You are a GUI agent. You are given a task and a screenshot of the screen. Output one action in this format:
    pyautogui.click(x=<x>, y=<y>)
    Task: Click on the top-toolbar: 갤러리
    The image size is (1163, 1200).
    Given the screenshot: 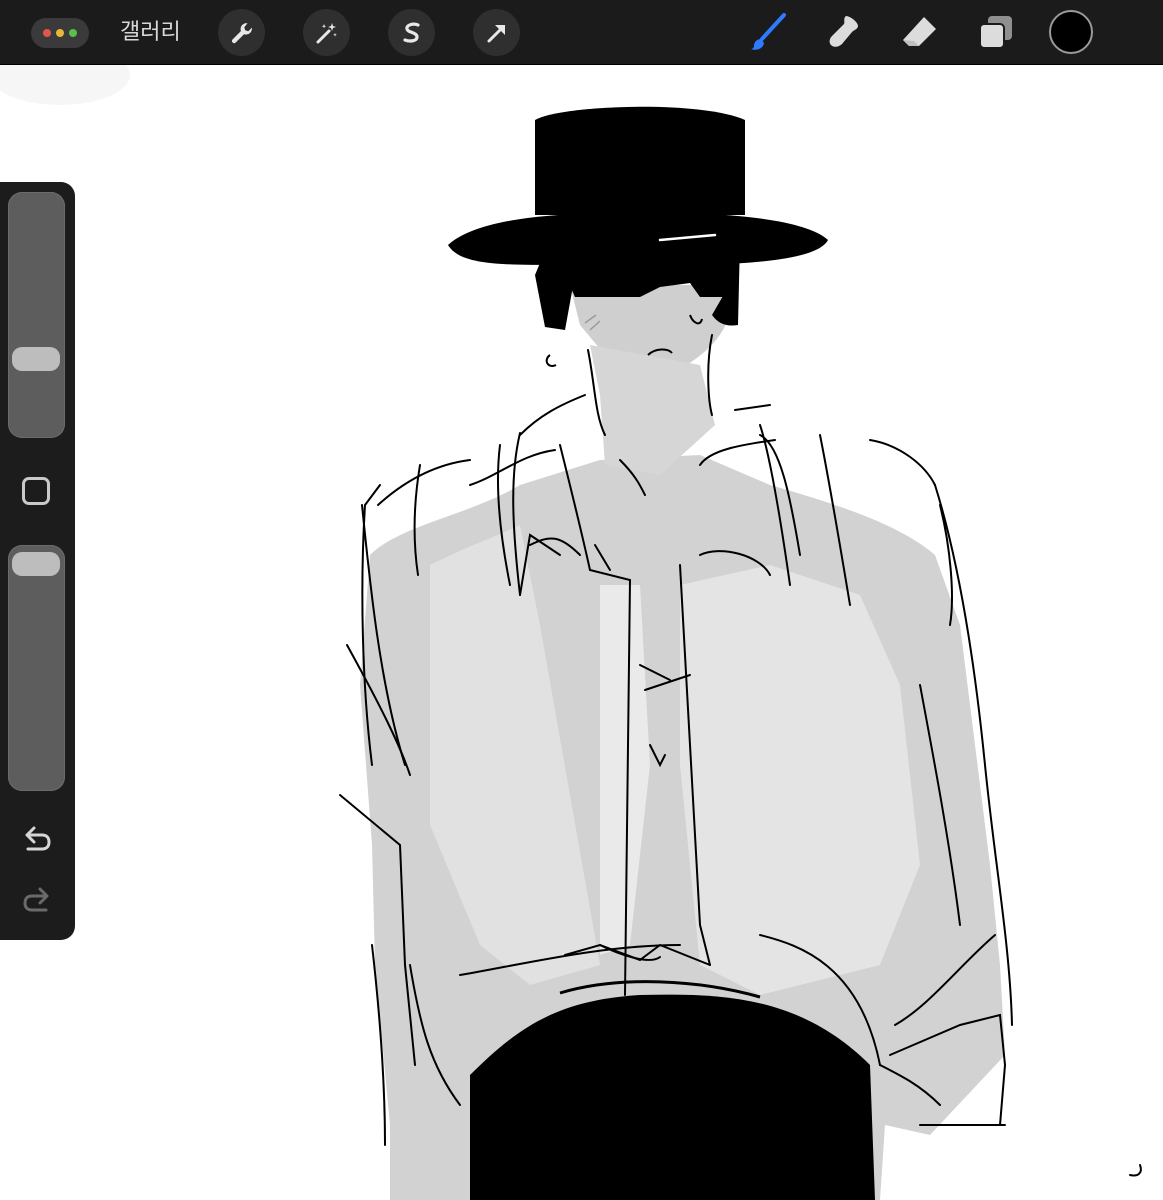 What is the action you would take?
    pyautogui.click(x=581, y=32)
    